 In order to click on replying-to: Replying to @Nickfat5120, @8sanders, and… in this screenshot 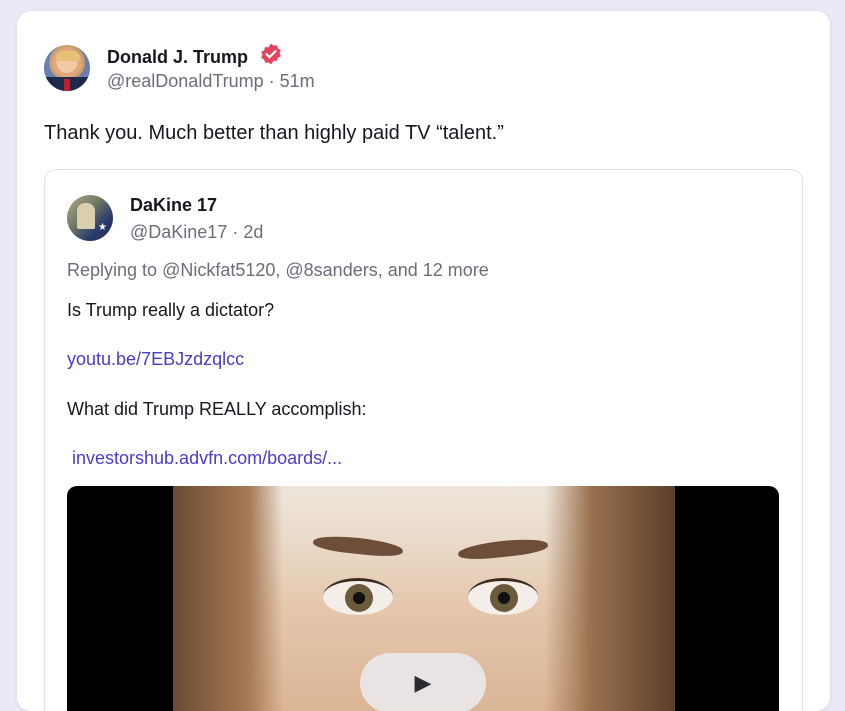, I will do `click(278, 270)`.